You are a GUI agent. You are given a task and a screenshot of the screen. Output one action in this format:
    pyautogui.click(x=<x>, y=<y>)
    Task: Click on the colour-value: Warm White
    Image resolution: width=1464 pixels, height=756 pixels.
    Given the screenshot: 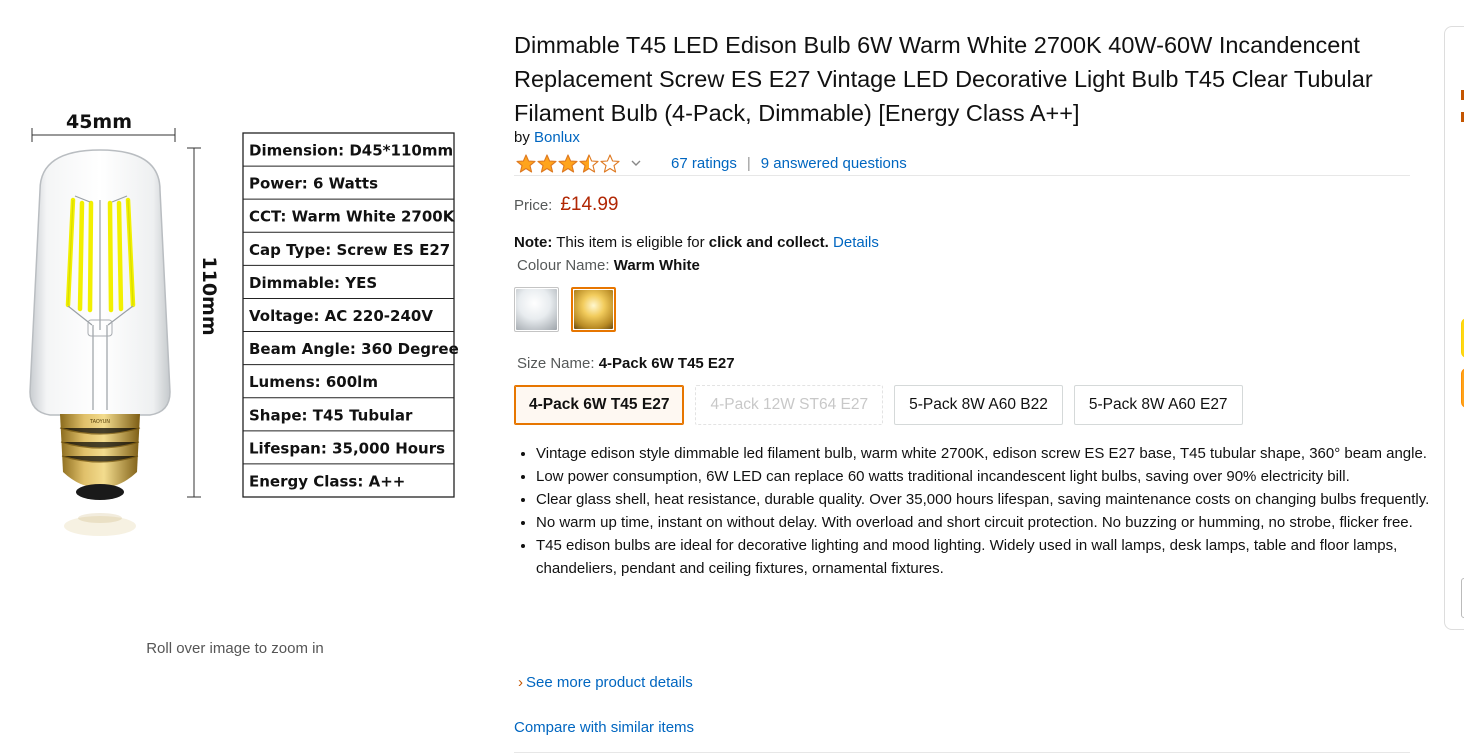 What is the action you would take?
    pyautogui.click(x=656, y=265)
    